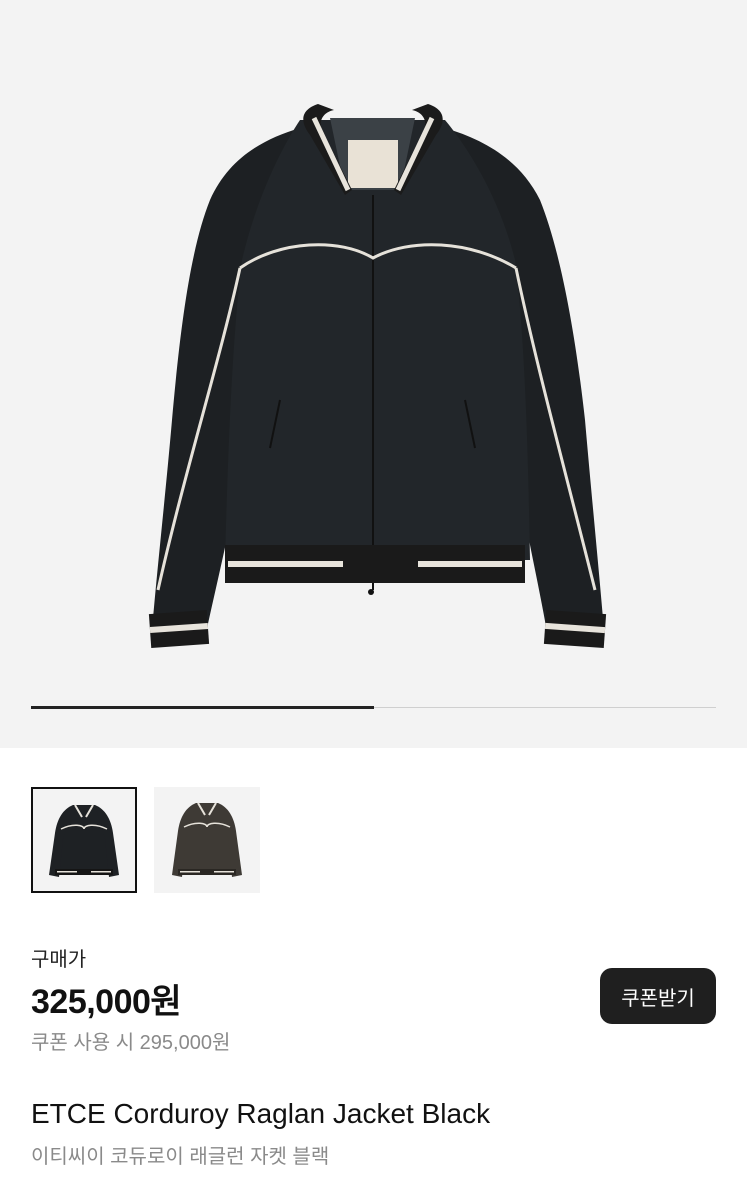 The height and width of the screenshot is (1200, 747). I want to click on jacket-thumbnail-brown, so click(207, 839).